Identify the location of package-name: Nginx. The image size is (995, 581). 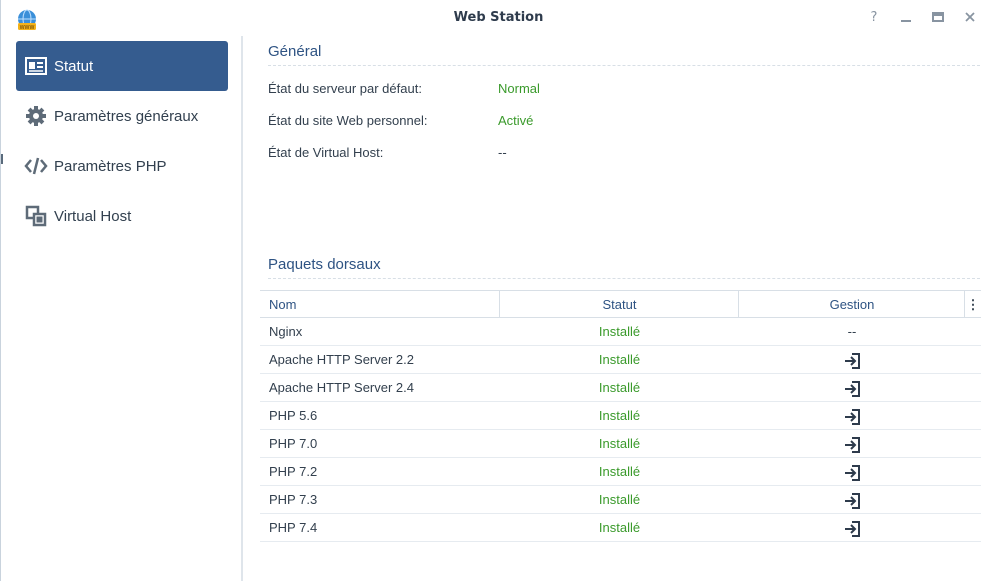
(286, 331).